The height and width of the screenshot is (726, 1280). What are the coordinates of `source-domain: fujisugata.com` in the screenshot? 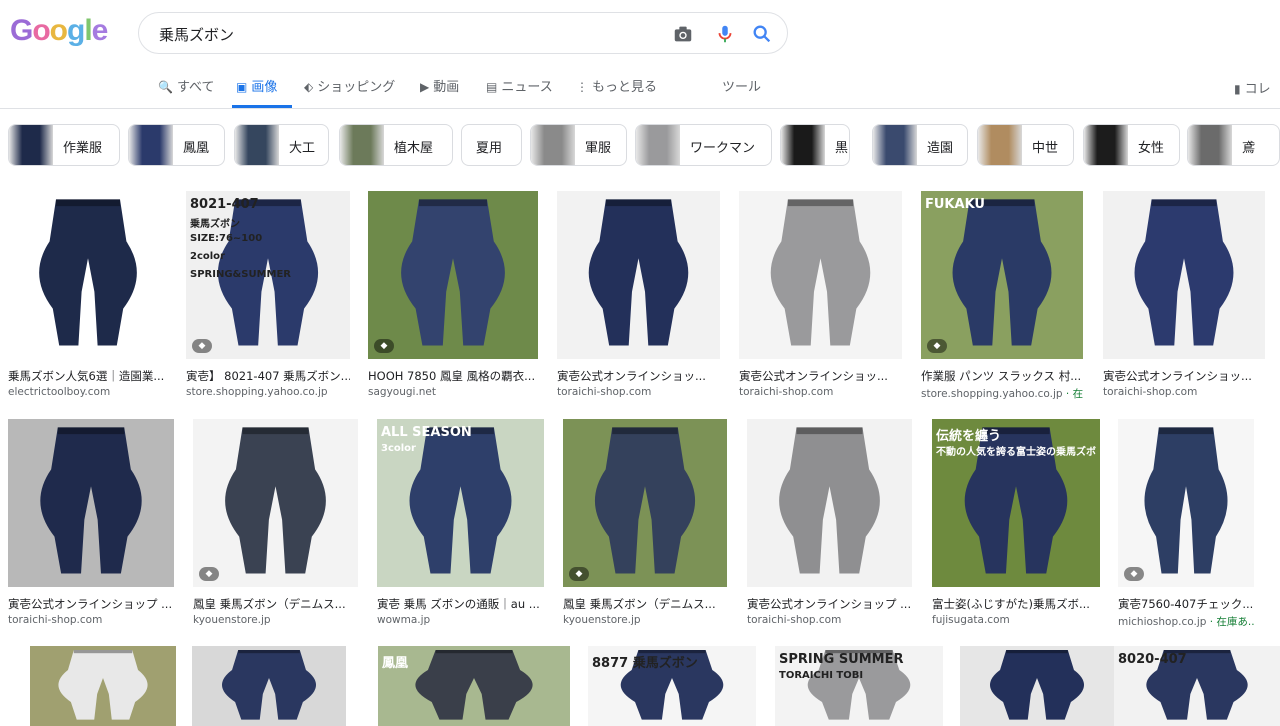 It's located at (971, 620).